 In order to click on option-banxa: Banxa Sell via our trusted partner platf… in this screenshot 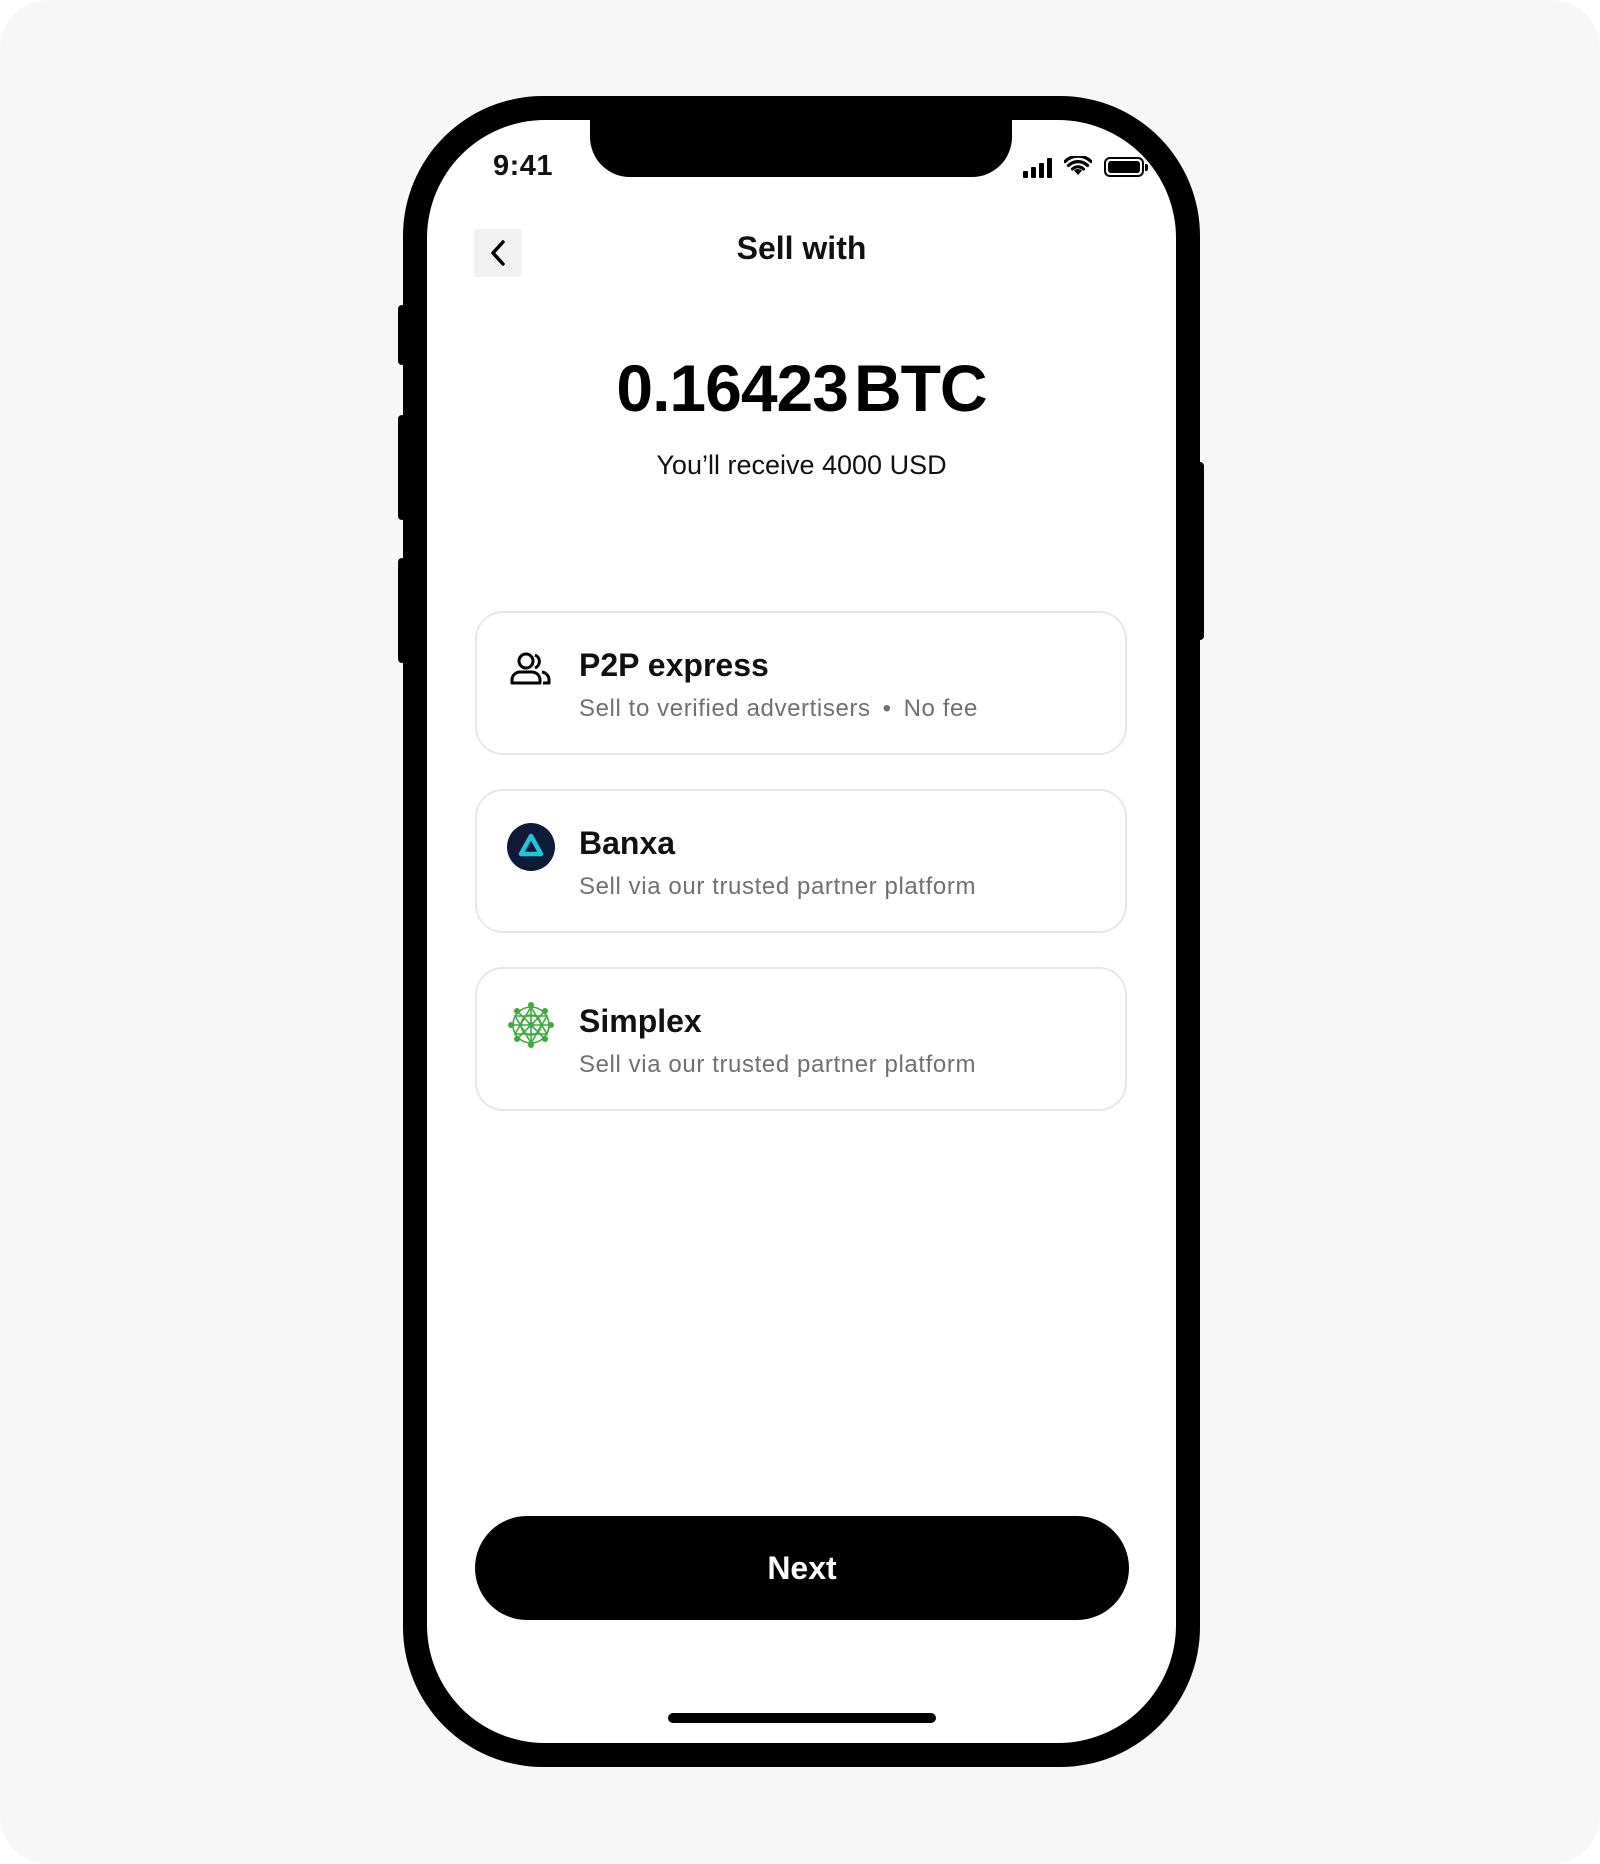, I will do `click(801, 861)`.